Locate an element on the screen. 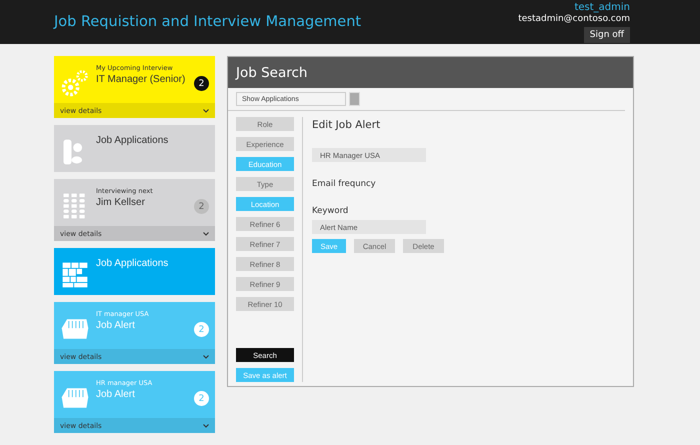 This screenshot has height=445, width=700. tile: Job Applications is located at coordinates (134, 148).